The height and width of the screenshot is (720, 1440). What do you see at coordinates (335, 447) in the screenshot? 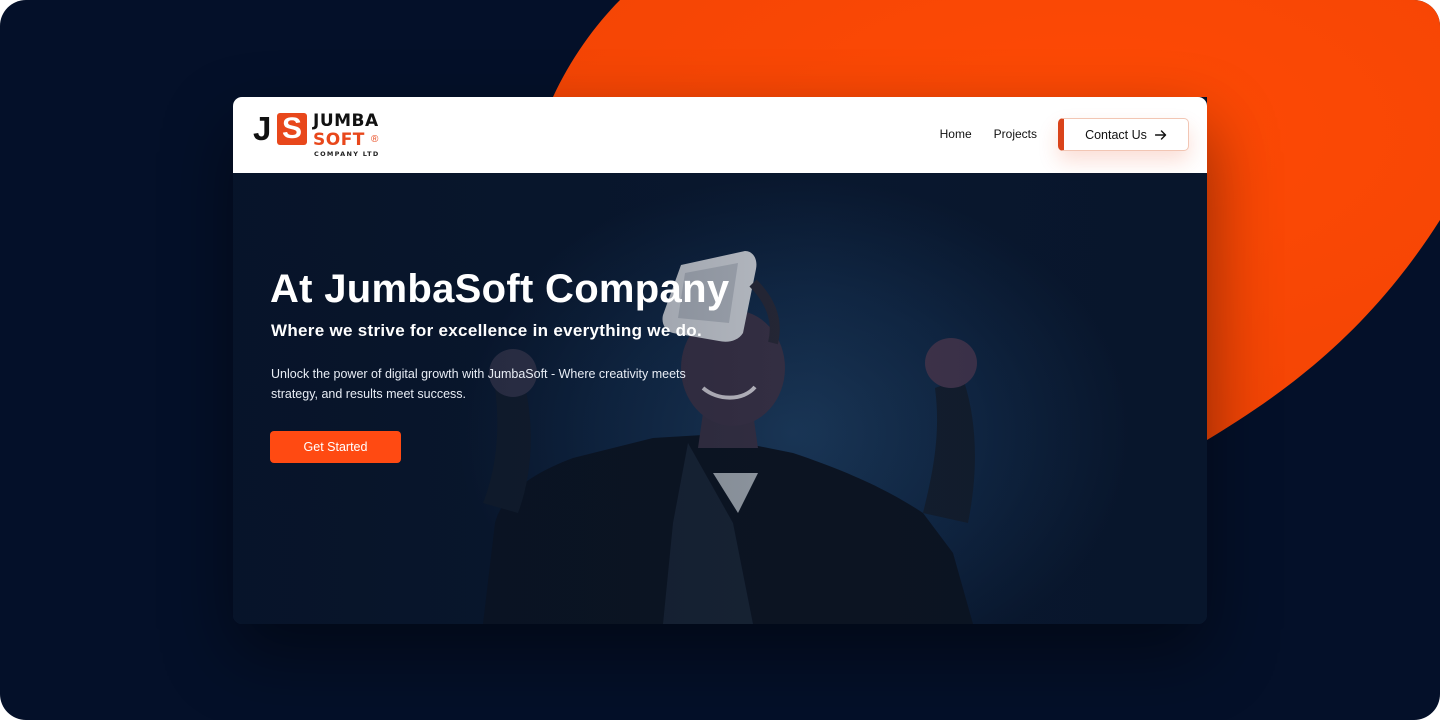
I see `get-started-button: Get Started` at bounding box center [335, 447].